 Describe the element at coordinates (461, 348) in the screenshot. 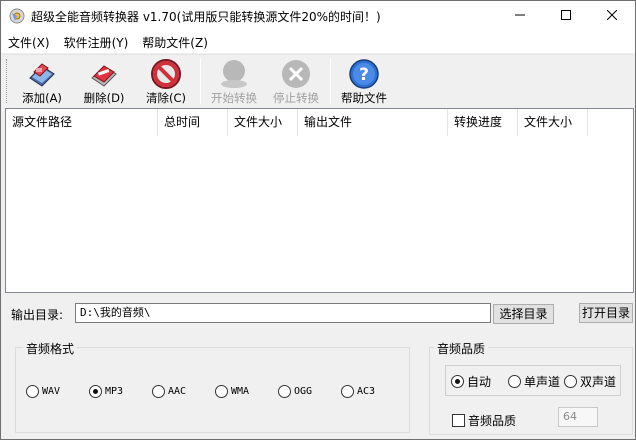

I see `quality-group-label: 音频品质` at that location.